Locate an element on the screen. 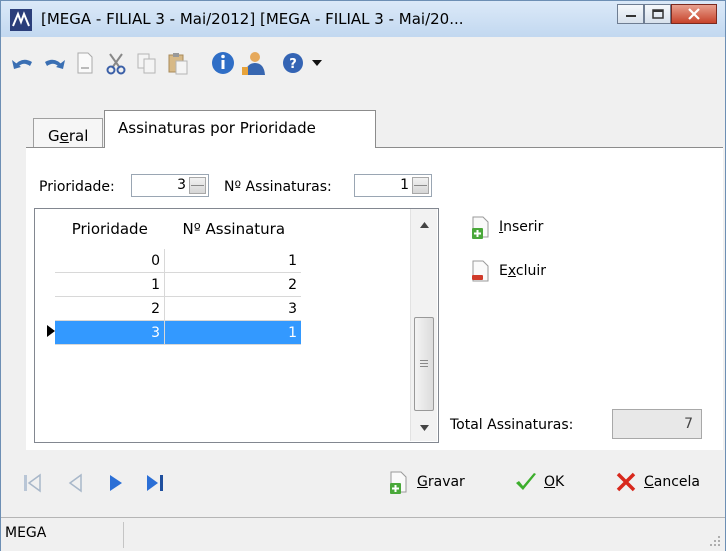  grid-vertical-scrollbar is located at coordinates (423, 325).